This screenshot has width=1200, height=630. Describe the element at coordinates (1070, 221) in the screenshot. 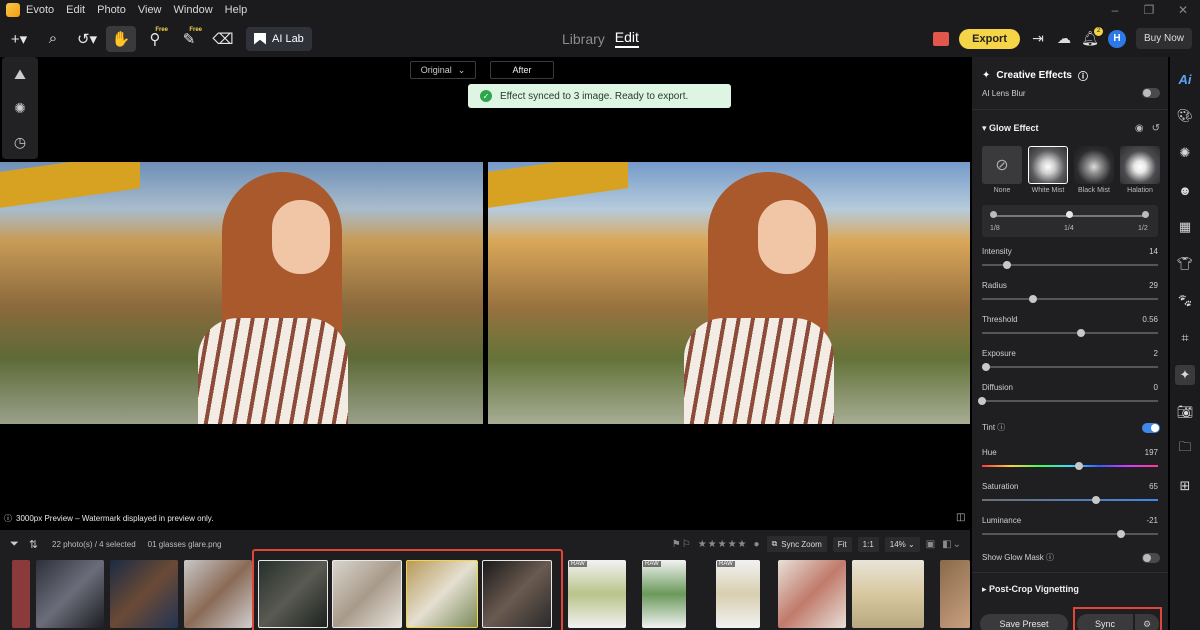

I see `strength-level-selector: 1/8 1/4 1/2` at that location.